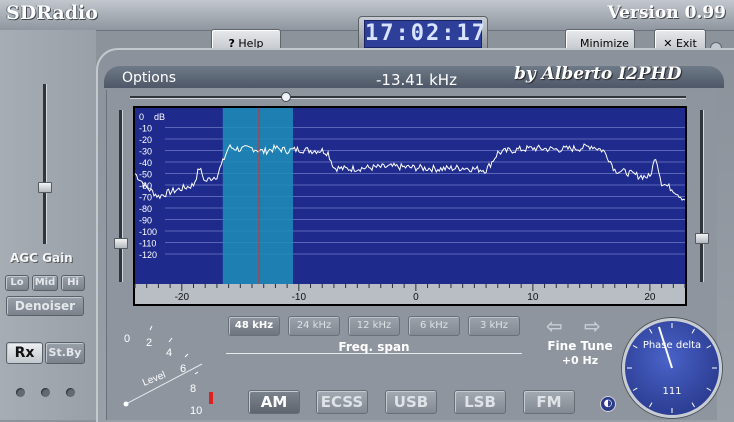  Describe the element at coordinates (416, 80) in the screenshot. I see `frequency-readout: -13.41 kHz` at that location.